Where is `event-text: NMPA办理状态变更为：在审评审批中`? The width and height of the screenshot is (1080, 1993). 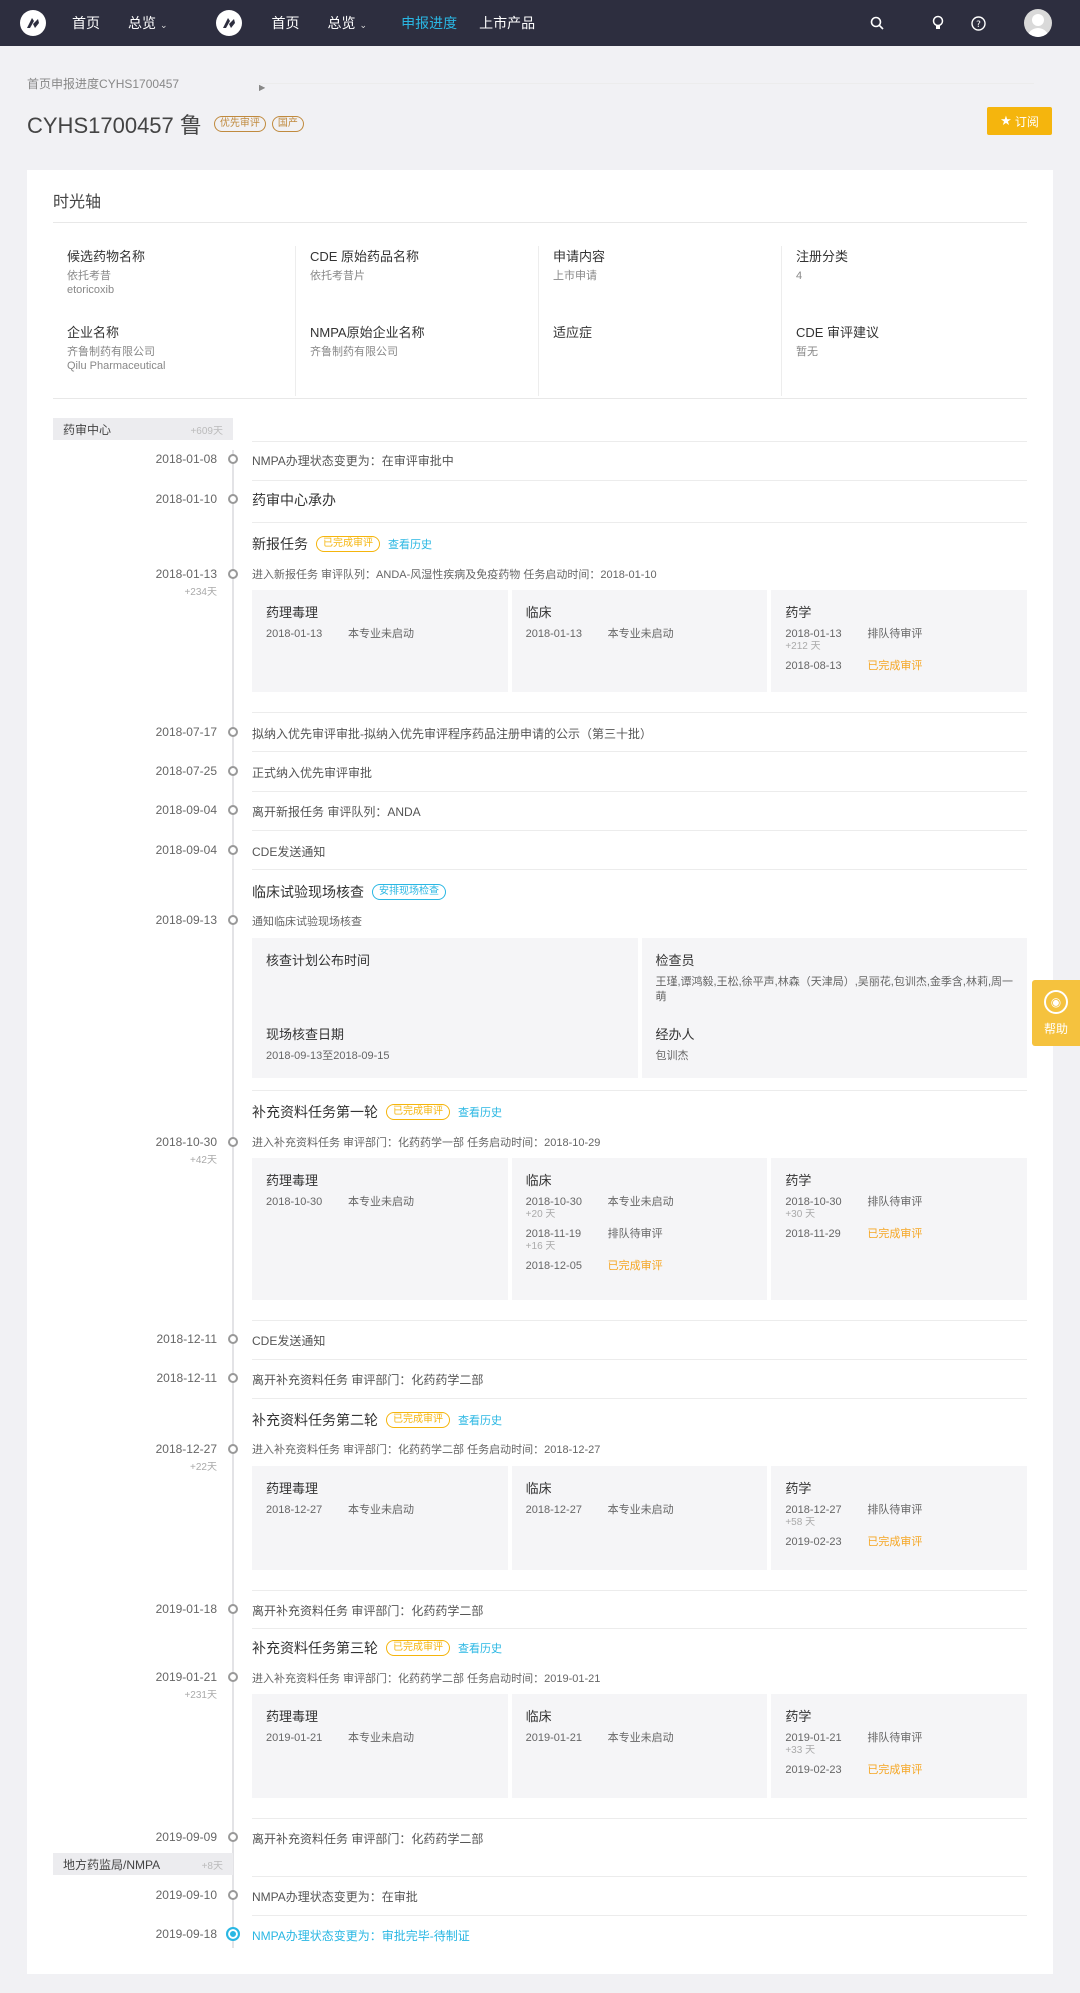
event-text: NMPA办理状态变更为：在审评审批中 is located at coordinates (353, 461).